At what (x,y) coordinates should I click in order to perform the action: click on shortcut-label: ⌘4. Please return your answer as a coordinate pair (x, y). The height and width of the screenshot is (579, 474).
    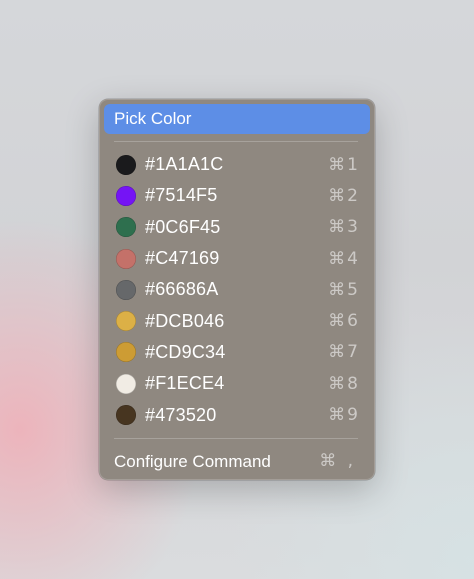
    Looking at the image, I should click on (344, 258).